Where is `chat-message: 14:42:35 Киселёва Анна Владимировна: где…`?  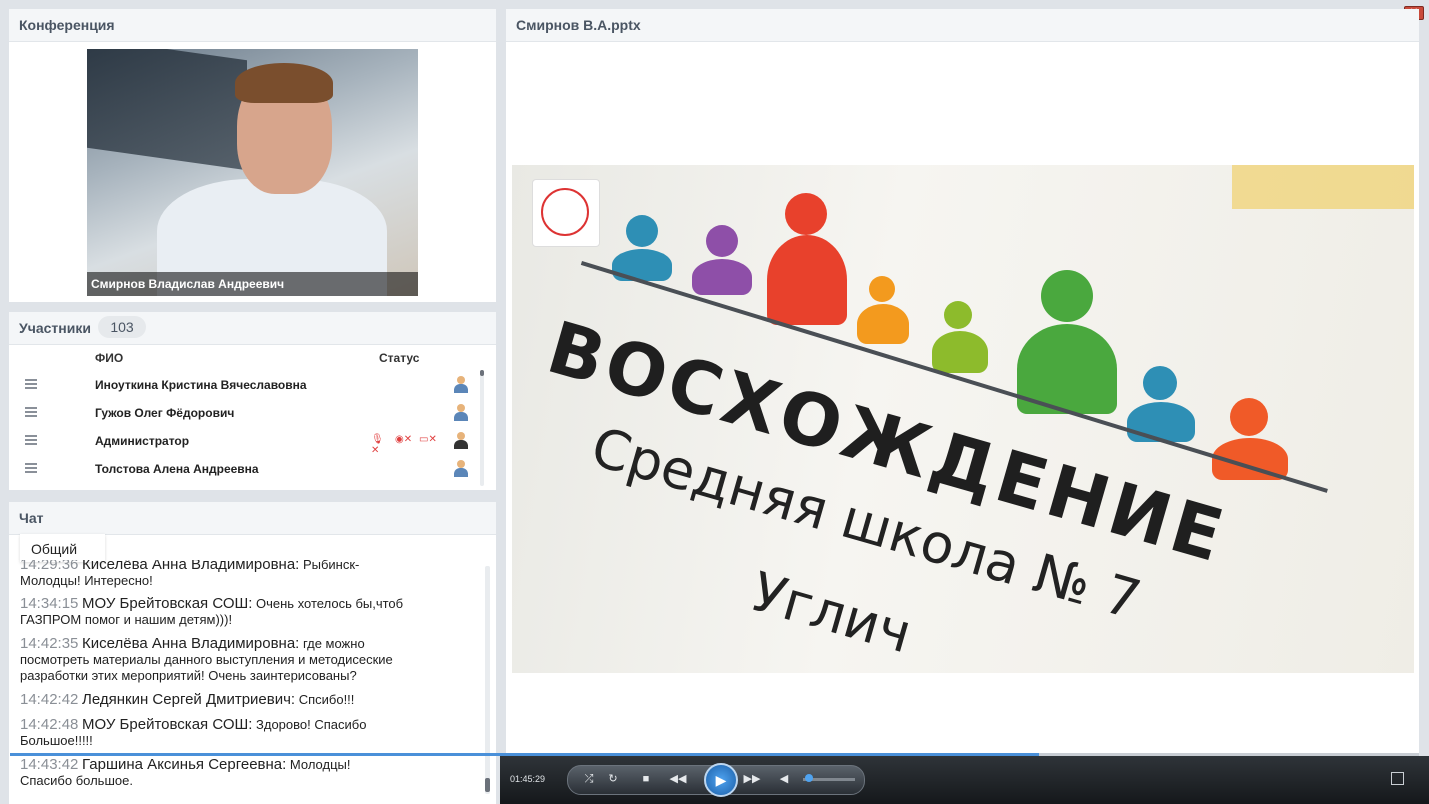 chat-message: 14:42:35 Киселёва Анна Владимировна: где… is located at coordinates (206, 659).